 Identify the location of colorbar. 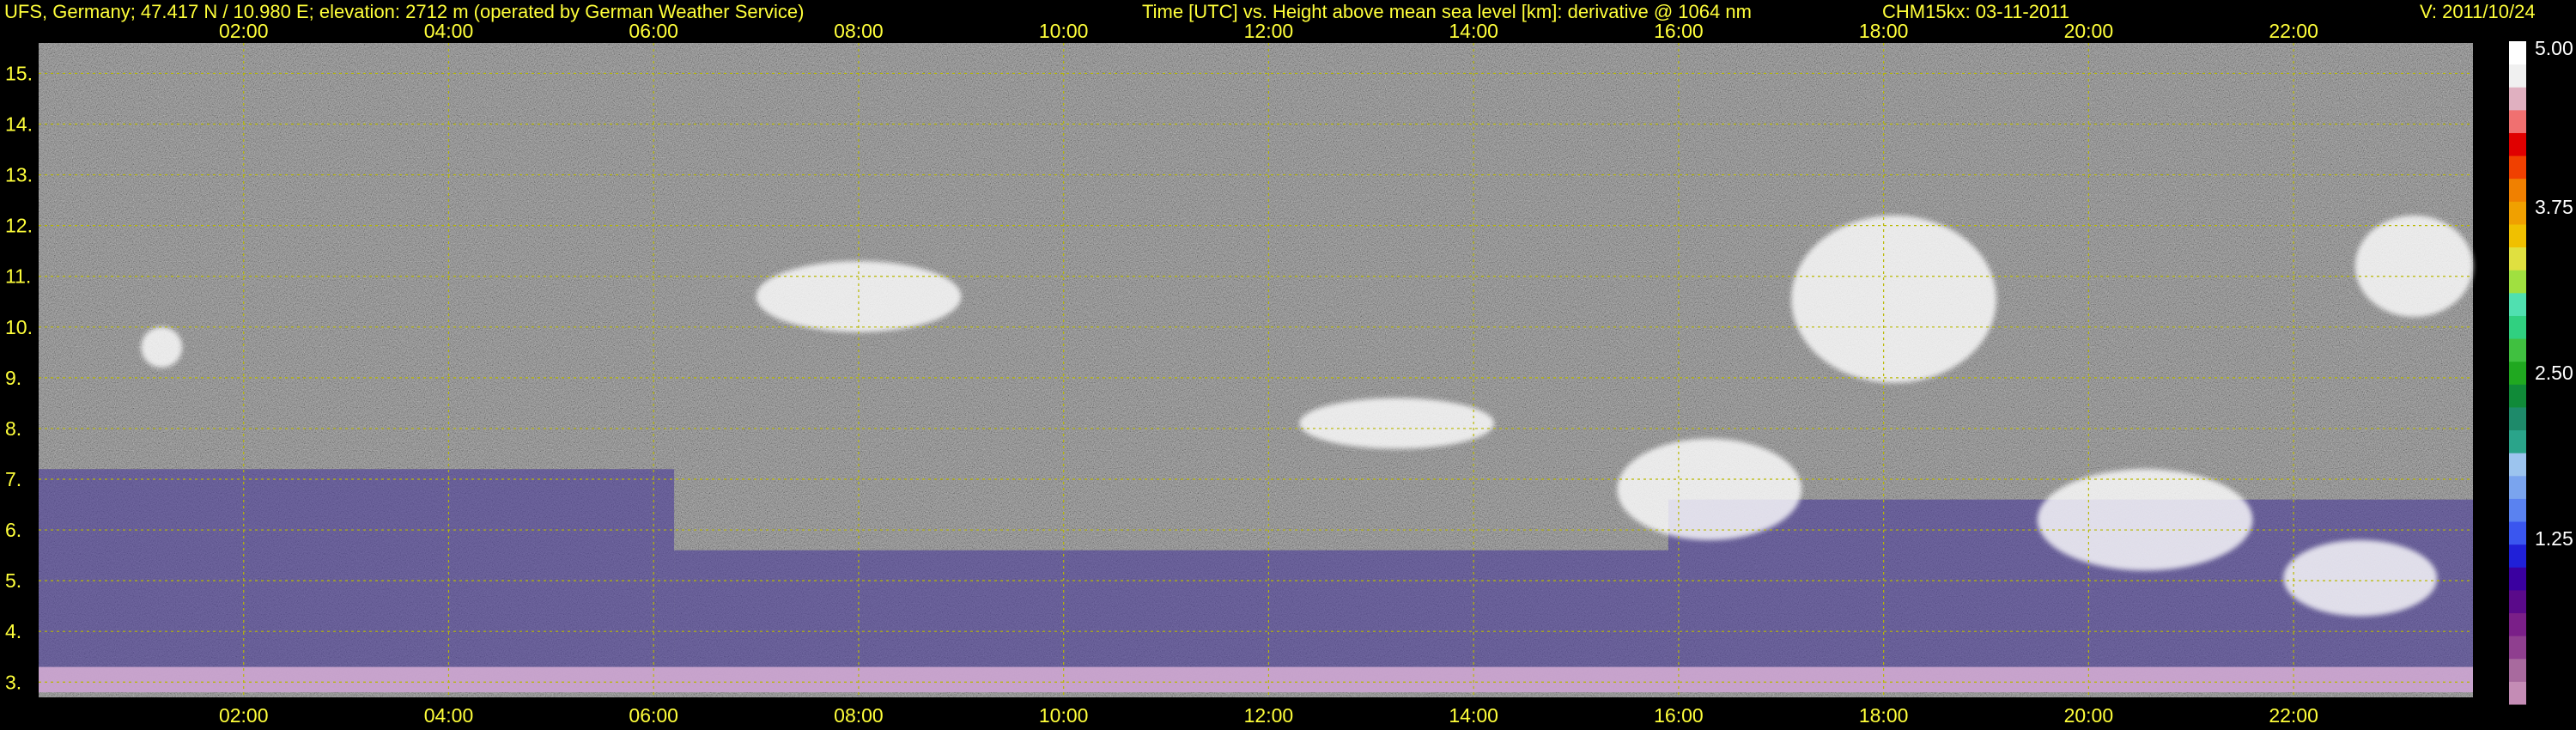
(2517, 373).